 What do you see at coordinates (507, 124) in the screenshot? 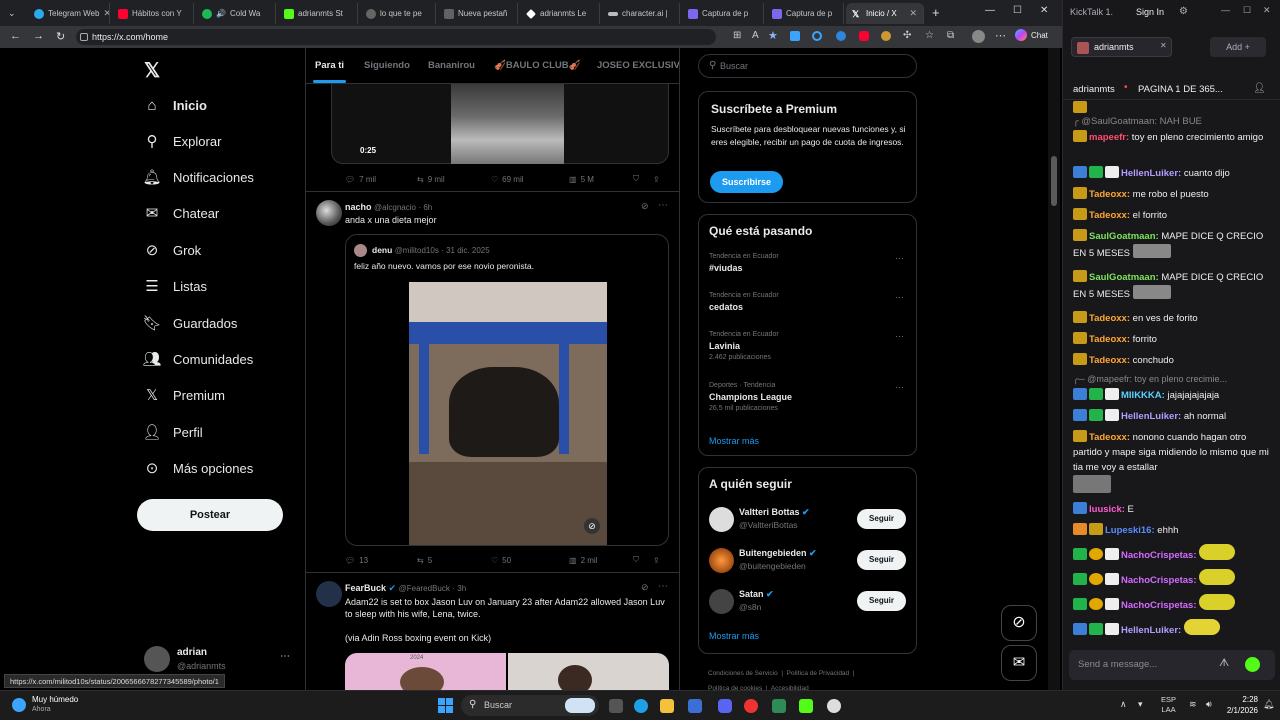
I see `video-thumbnail` at bounding box center [507, 124].